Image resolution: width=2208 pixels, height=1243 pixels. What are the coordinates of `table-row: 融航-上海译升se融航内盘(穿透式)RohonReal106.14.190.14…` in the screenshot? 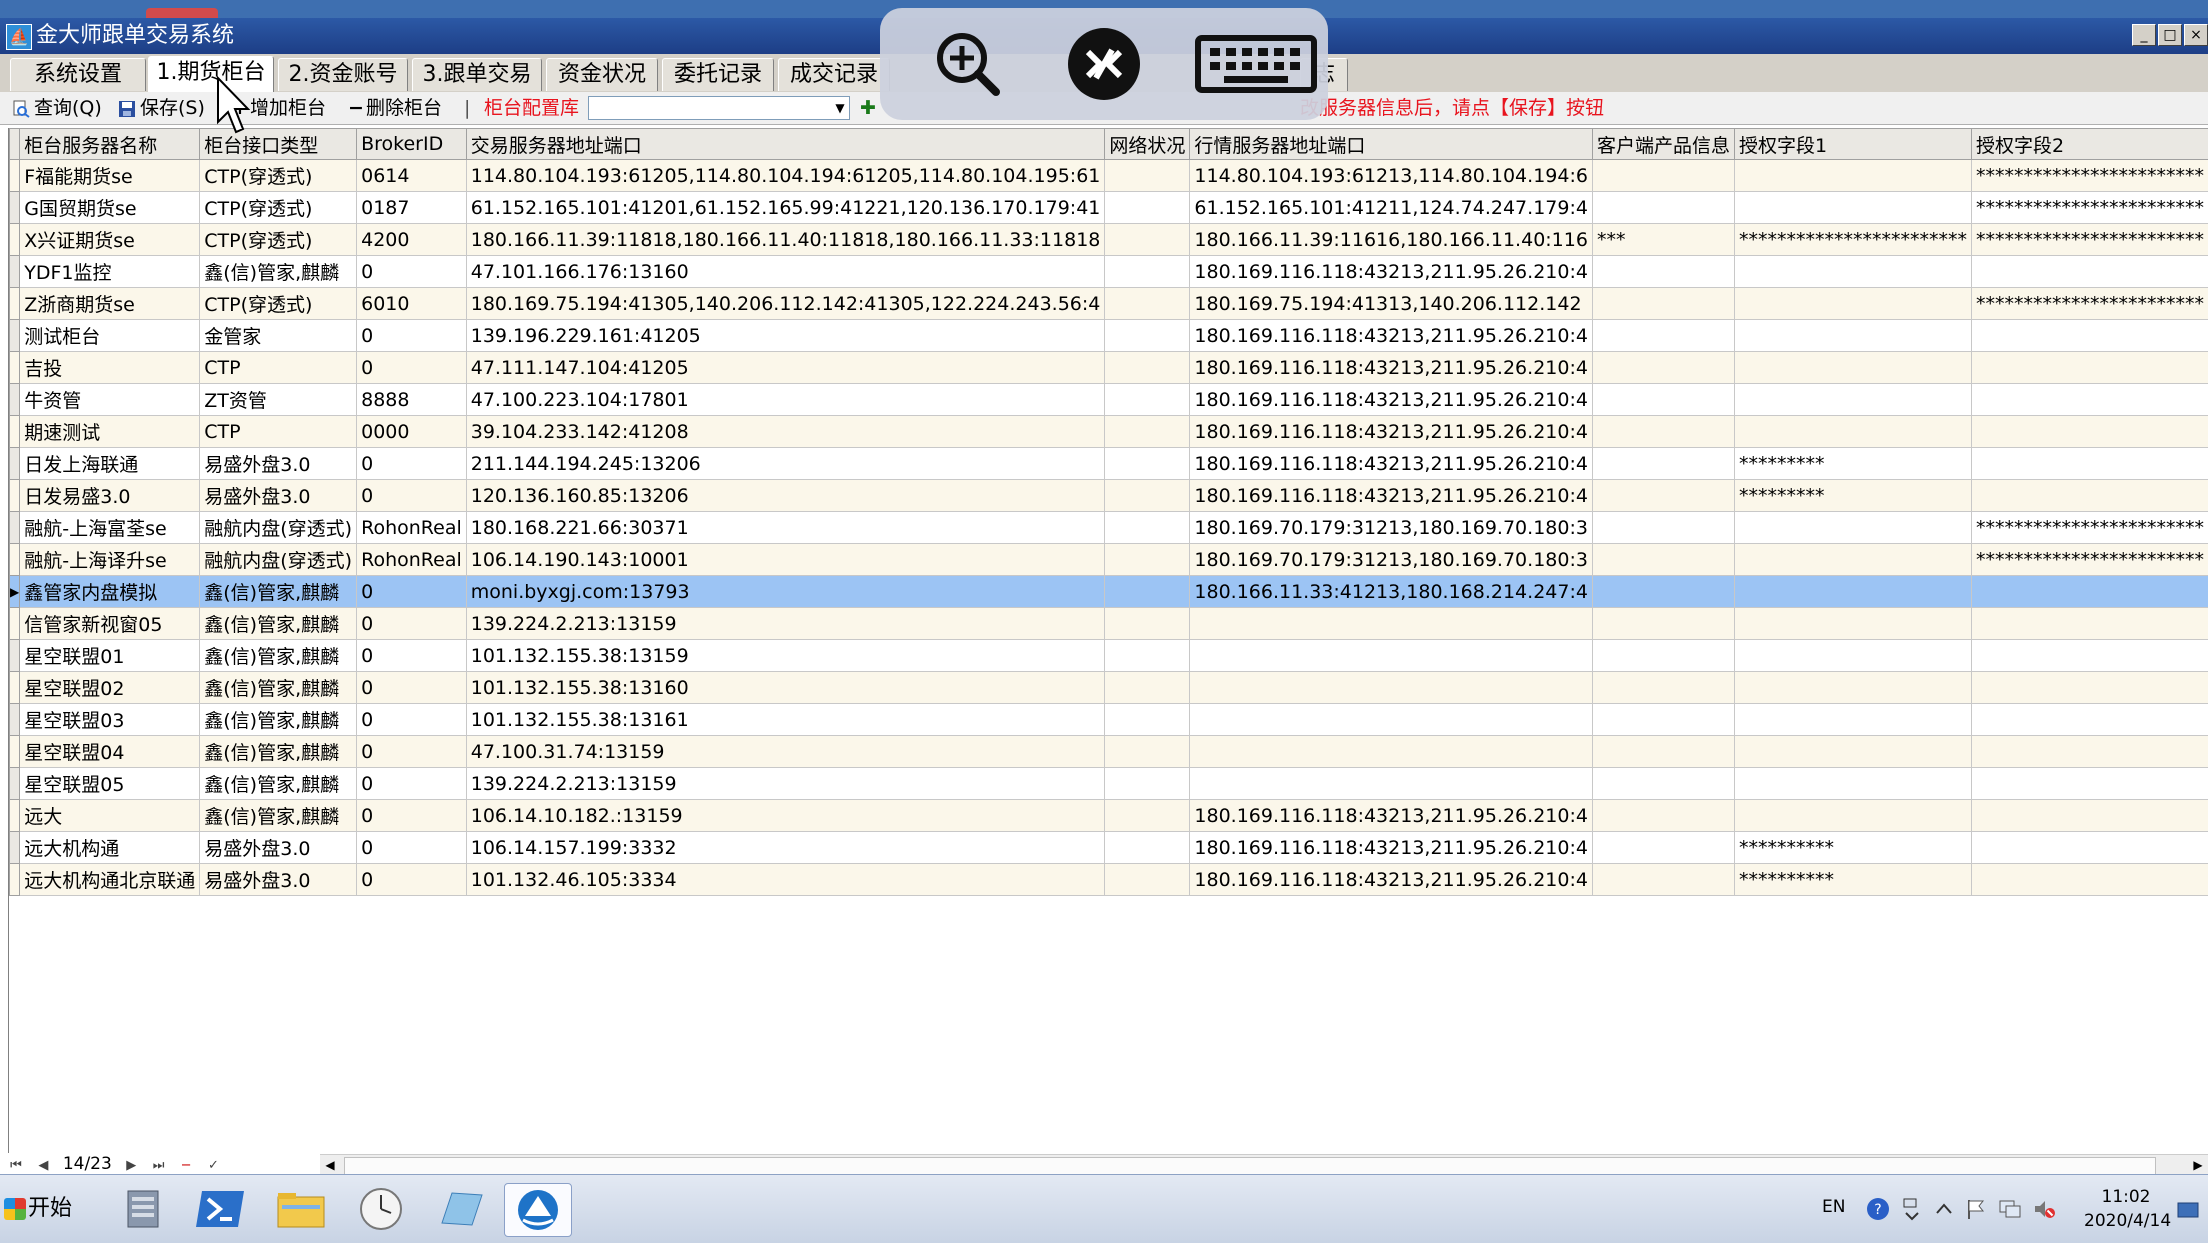 It's located at (1109, 560).